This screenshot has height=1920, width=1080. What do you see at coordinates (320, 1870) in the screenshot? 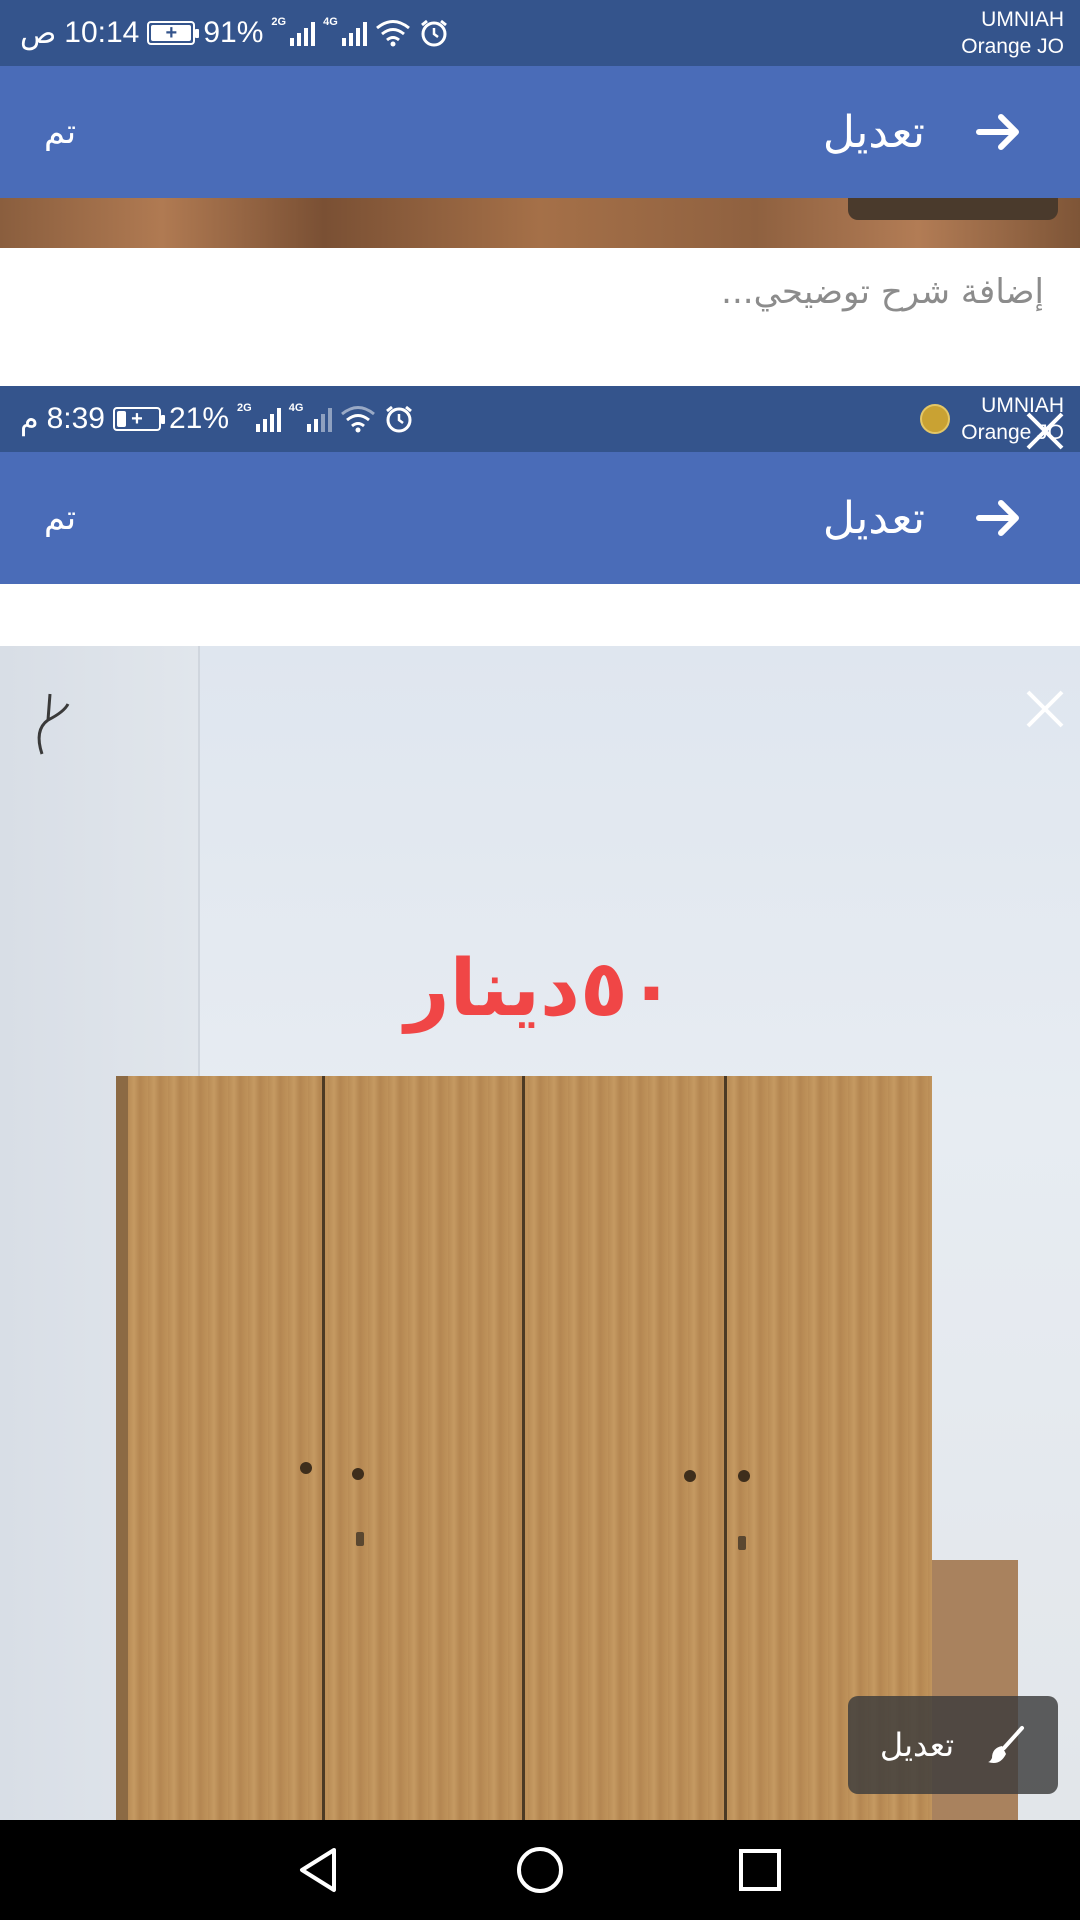
I see `triangle-back-icon` at bounding box center [320, 1870].